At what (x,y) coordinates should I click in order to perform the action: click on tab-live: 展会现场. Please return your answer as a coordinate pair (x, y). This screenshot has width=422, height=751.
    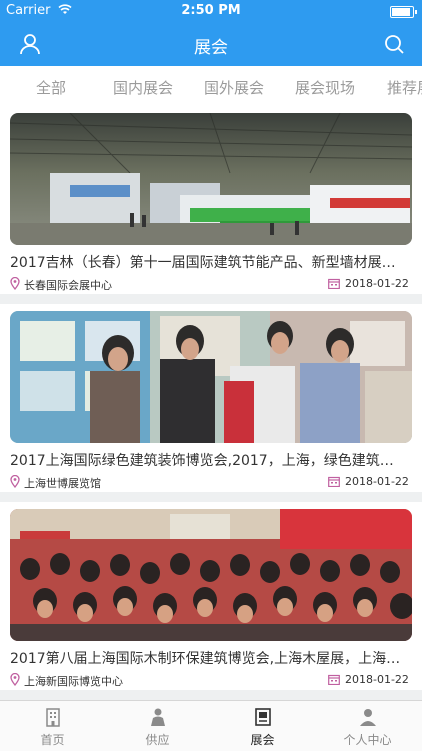
    Looking at the image, I should click on (325, 87).